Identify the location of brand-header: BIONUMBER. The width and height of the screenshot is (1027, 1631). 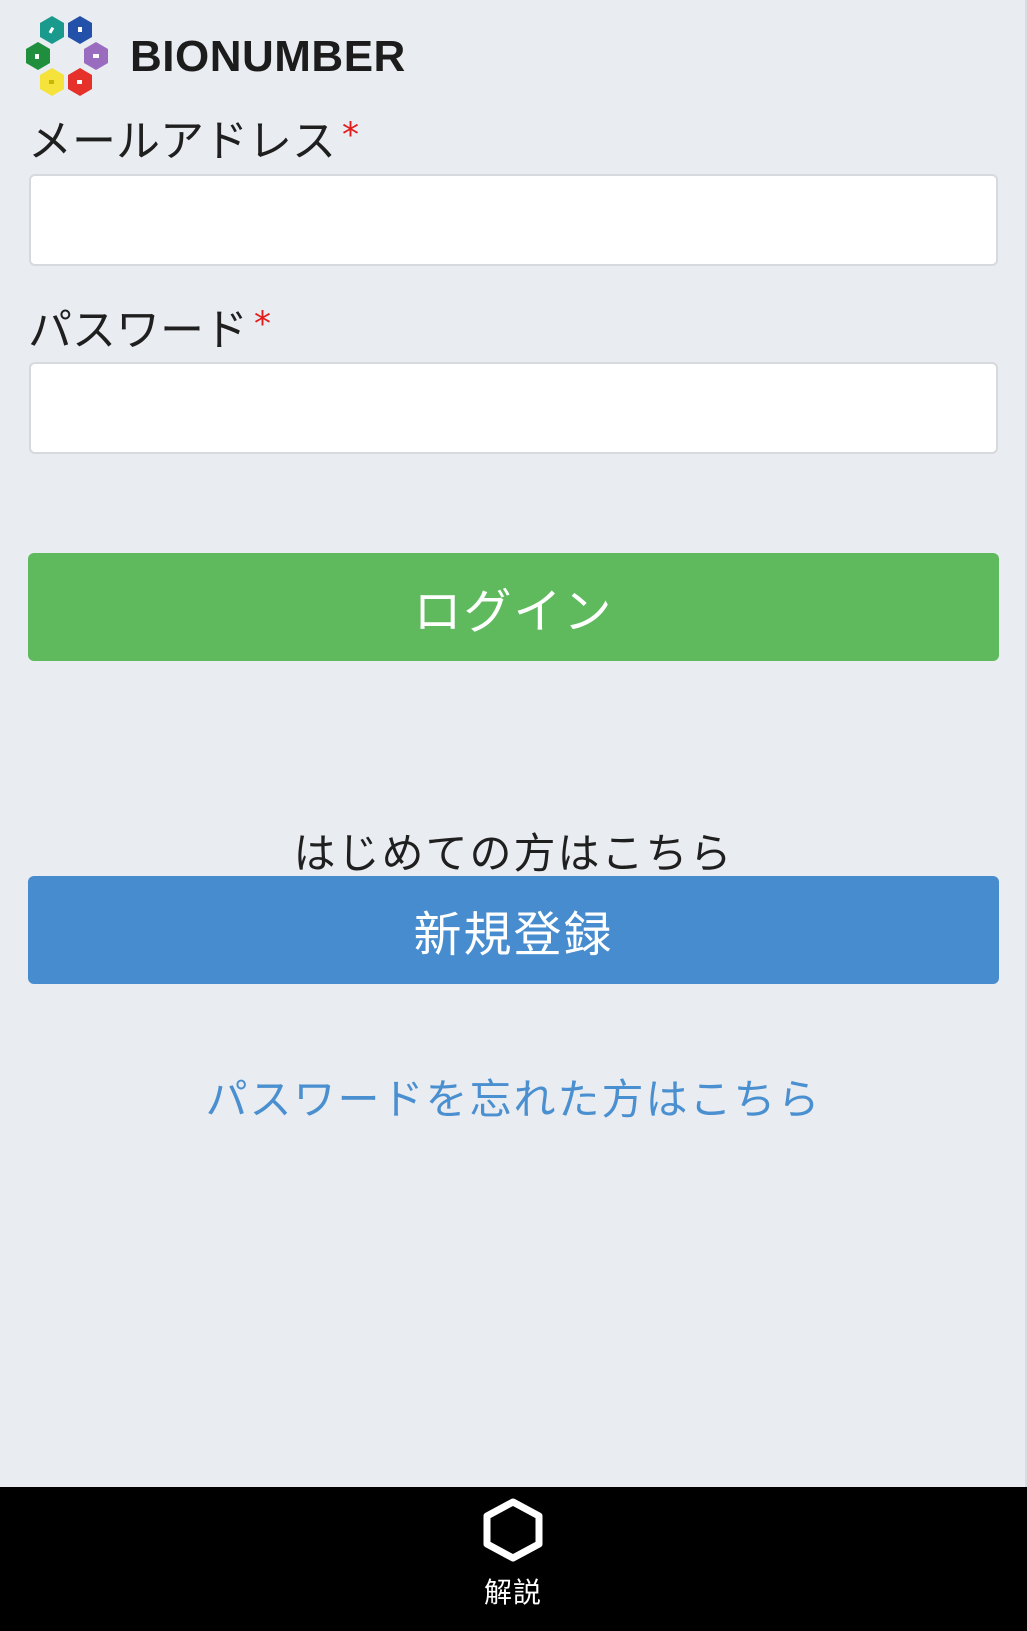
(216, 57).